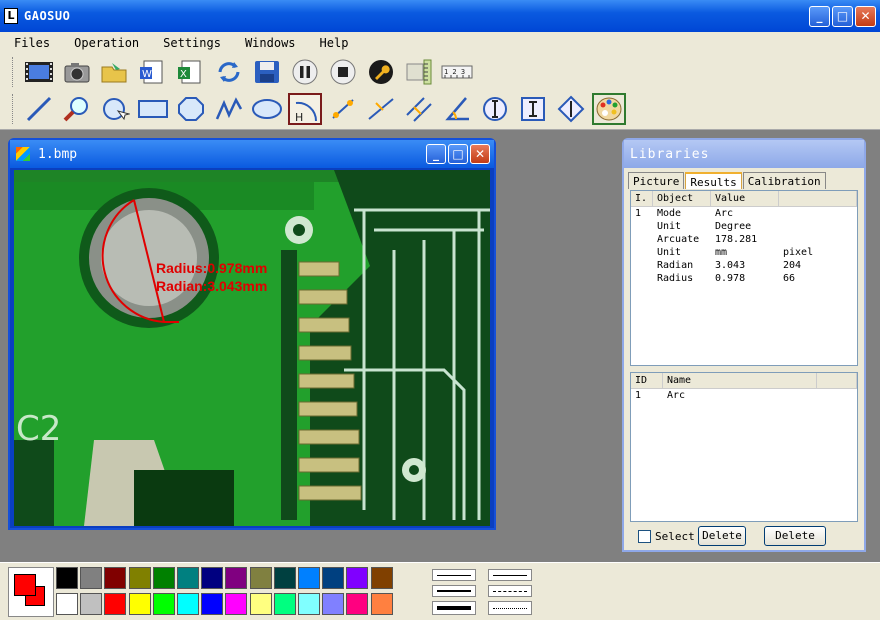  Describe the element at coordinates (784, 180) in the screenshot. I see `tab-calibration: Calibration` at that location.